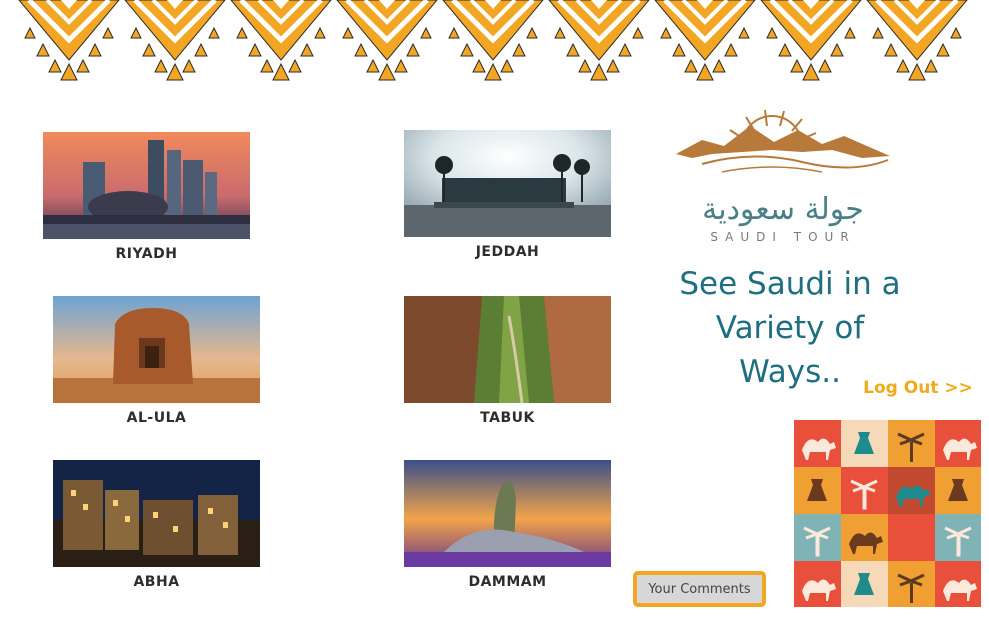 The image size is (989, 619). I want to click on city-card-jeddah: JEDDAH, so click(507, 195).